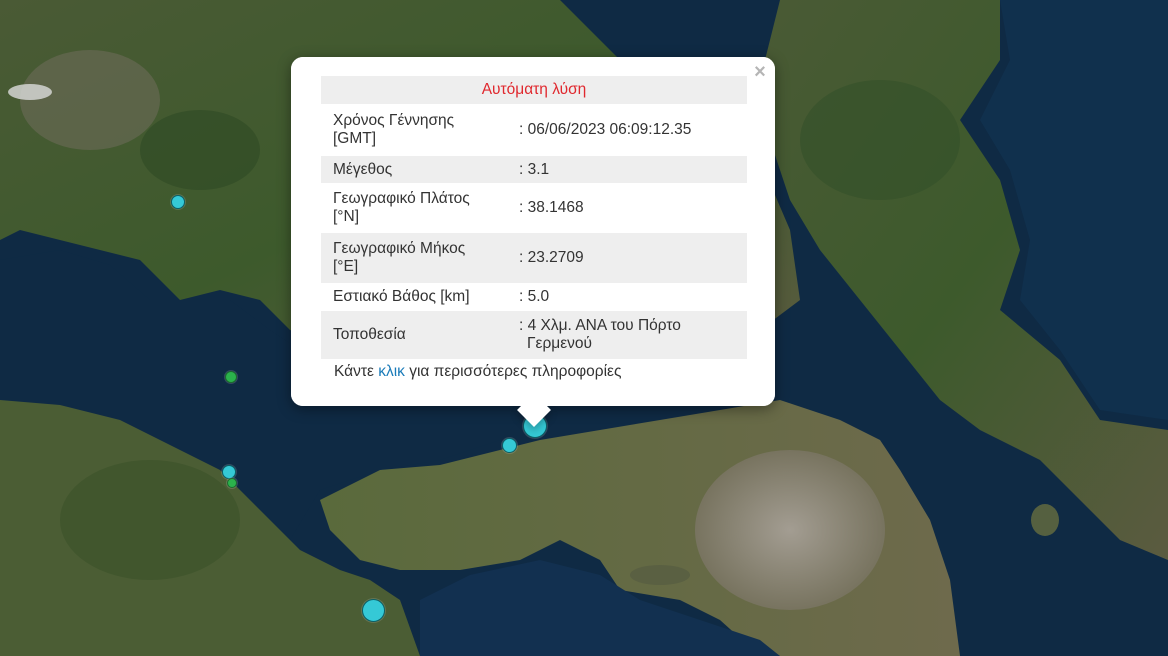  I want to click on row-value: : 06/06/2023 06:09:12.35, so click(633, 130).